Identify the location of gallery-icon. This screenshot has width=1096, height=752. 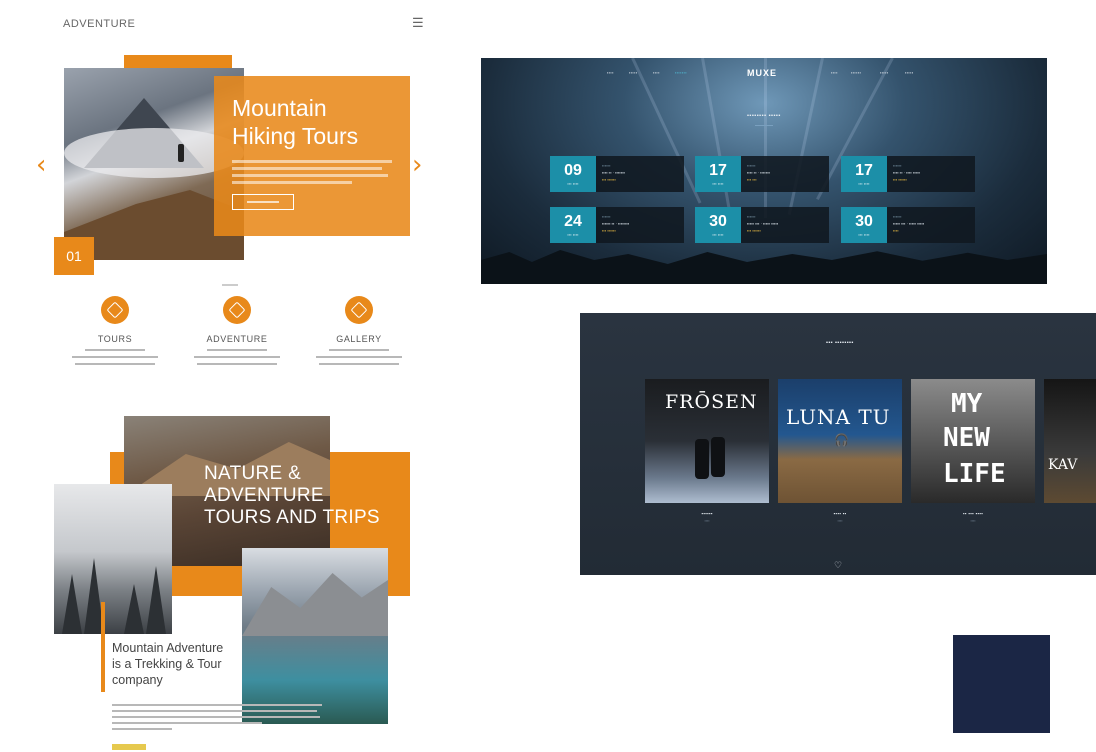
(359, 310).